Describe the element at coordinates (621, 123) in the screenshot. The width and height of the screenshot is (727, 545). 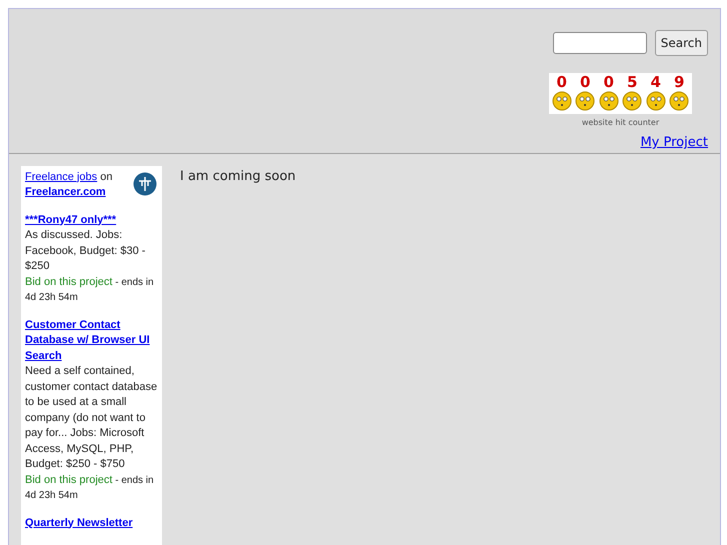
I see `counter-caption: website hit counter` at that location.